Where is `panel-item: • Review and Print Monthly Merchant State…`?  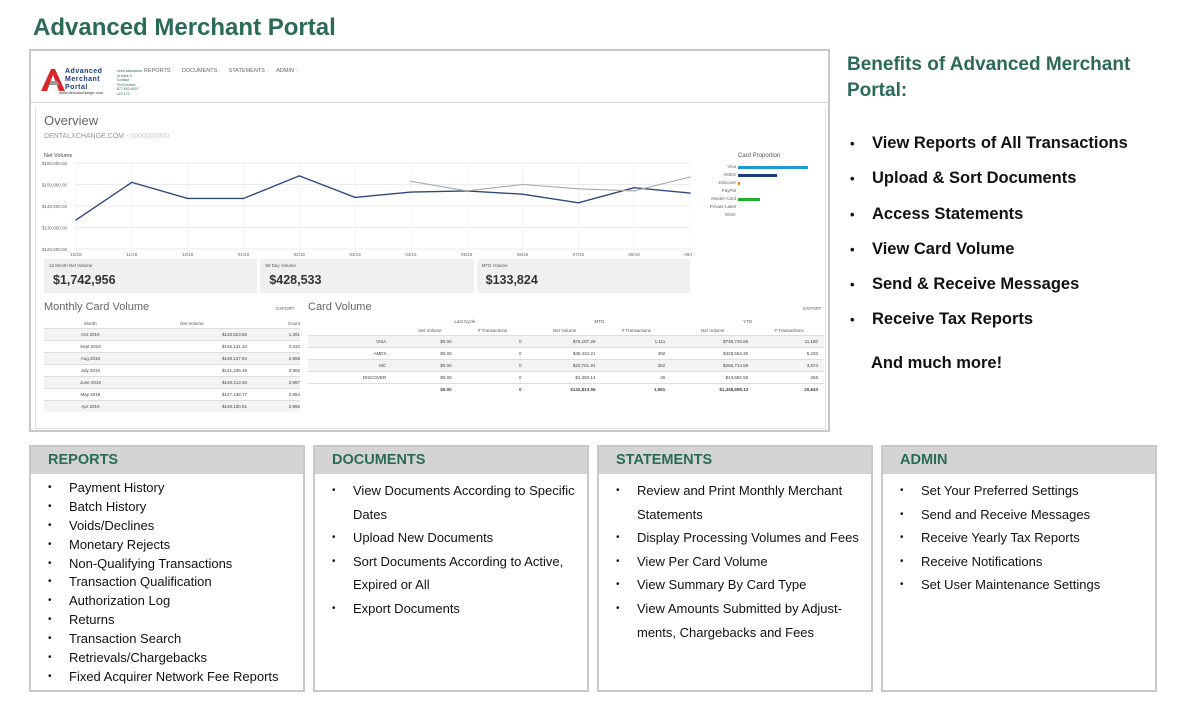
panel-item: • Review and Print Monthly Merchant State… is located at coordinates (735, 502).